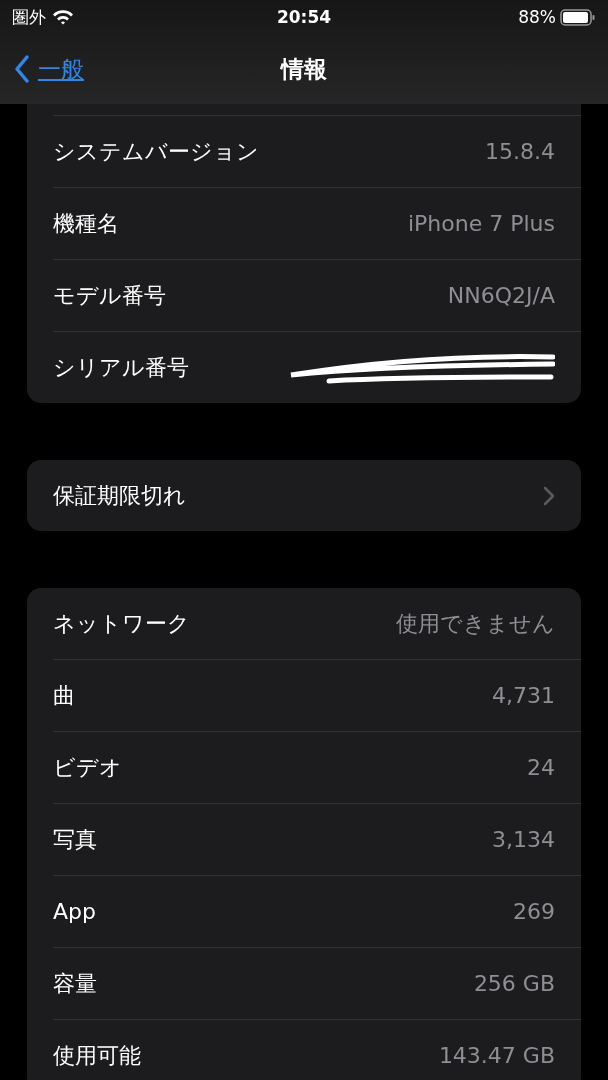 This screenshot has height=1080, width=608. Describe the element at coordinates (119, 495) in the screenshot. I see `row-label: 保証期限切れ` at that location.